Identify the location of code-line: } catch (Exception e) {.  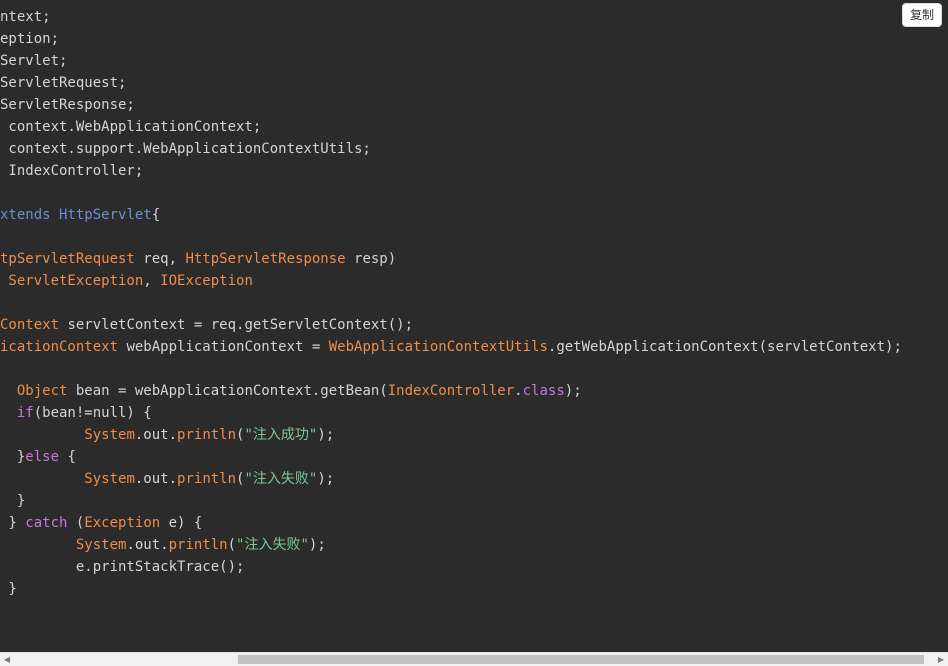
(451, 523).